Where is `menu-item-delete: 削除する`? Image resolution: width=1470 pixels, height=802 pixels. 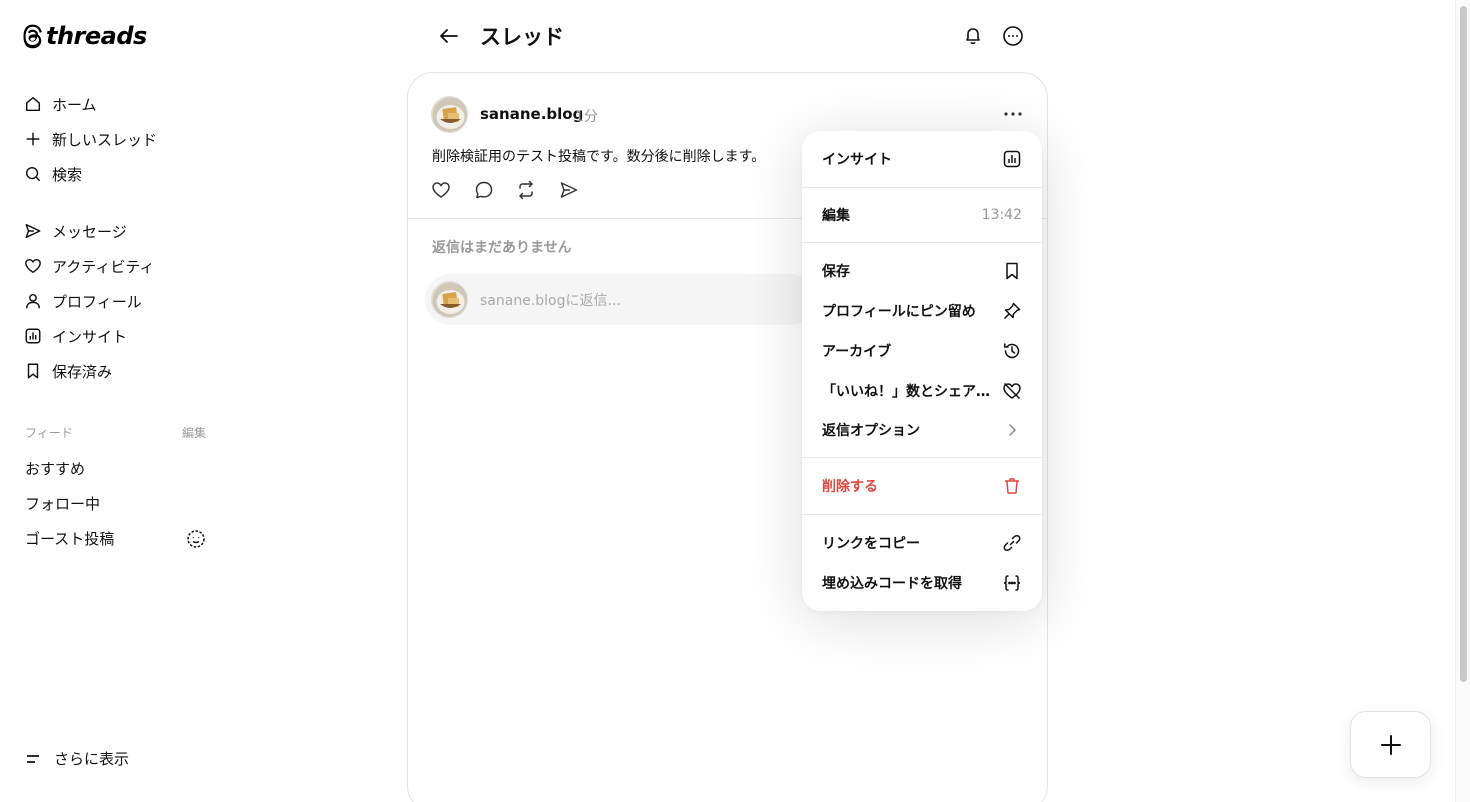
menu-item-delete: 削除する is located at coordinates (922, 486).